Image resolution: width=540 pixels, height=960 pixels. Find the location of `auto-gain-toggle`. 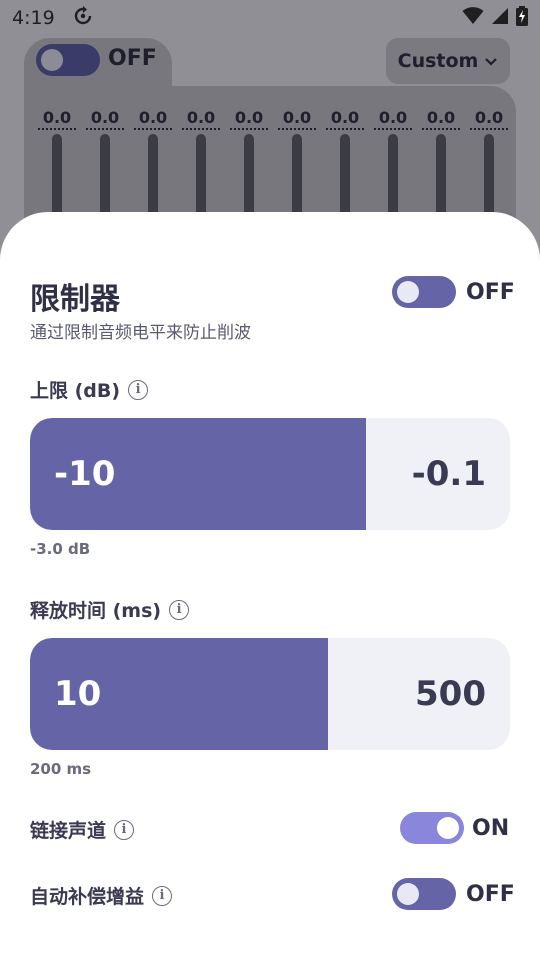

auto-gain-toggle is located at coordinates (424, 894).